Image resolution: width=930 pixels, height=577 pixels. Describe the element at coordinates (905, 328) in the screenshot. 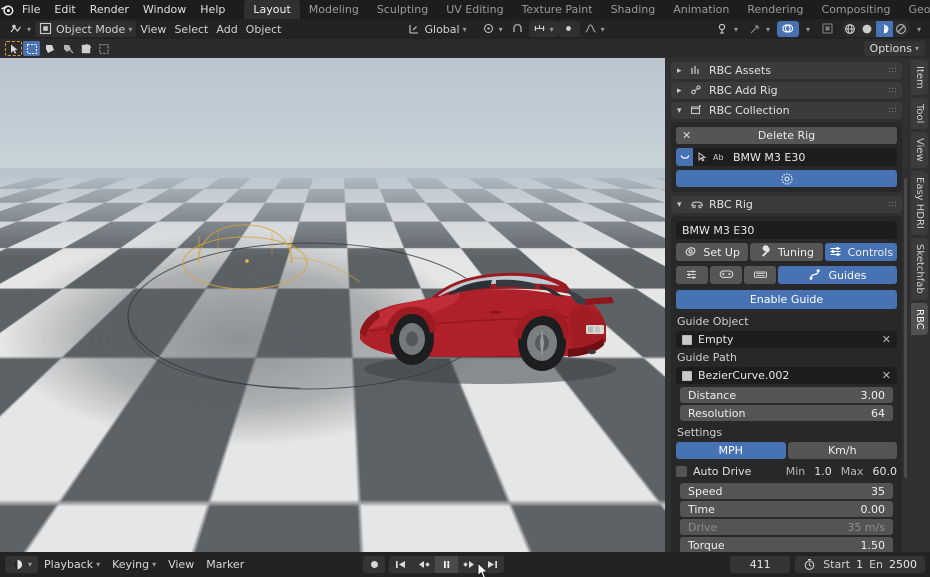

I see `sidebar-scrollbar` at that location.